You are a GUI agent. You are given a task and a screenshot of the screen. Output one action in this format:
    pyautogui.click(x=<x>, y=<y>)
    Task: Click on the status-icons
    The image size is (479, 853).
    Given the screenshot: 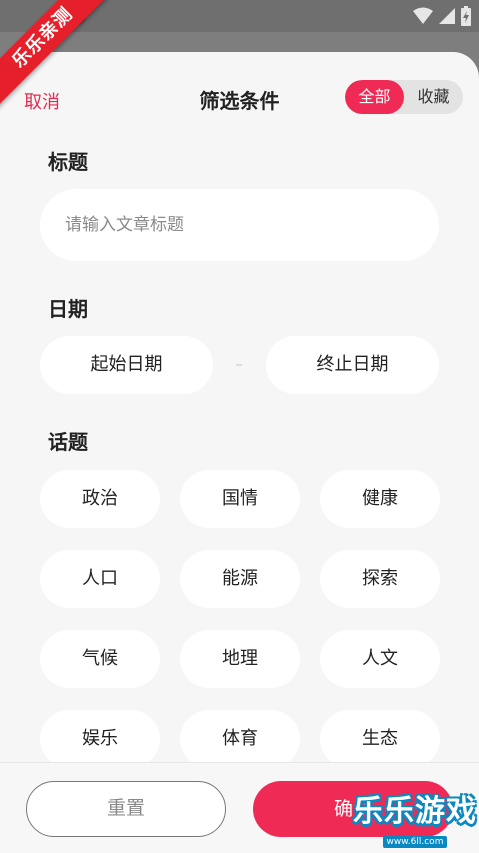 What is the action you would take?
    pyautogui.click(x=442, y=16)
    